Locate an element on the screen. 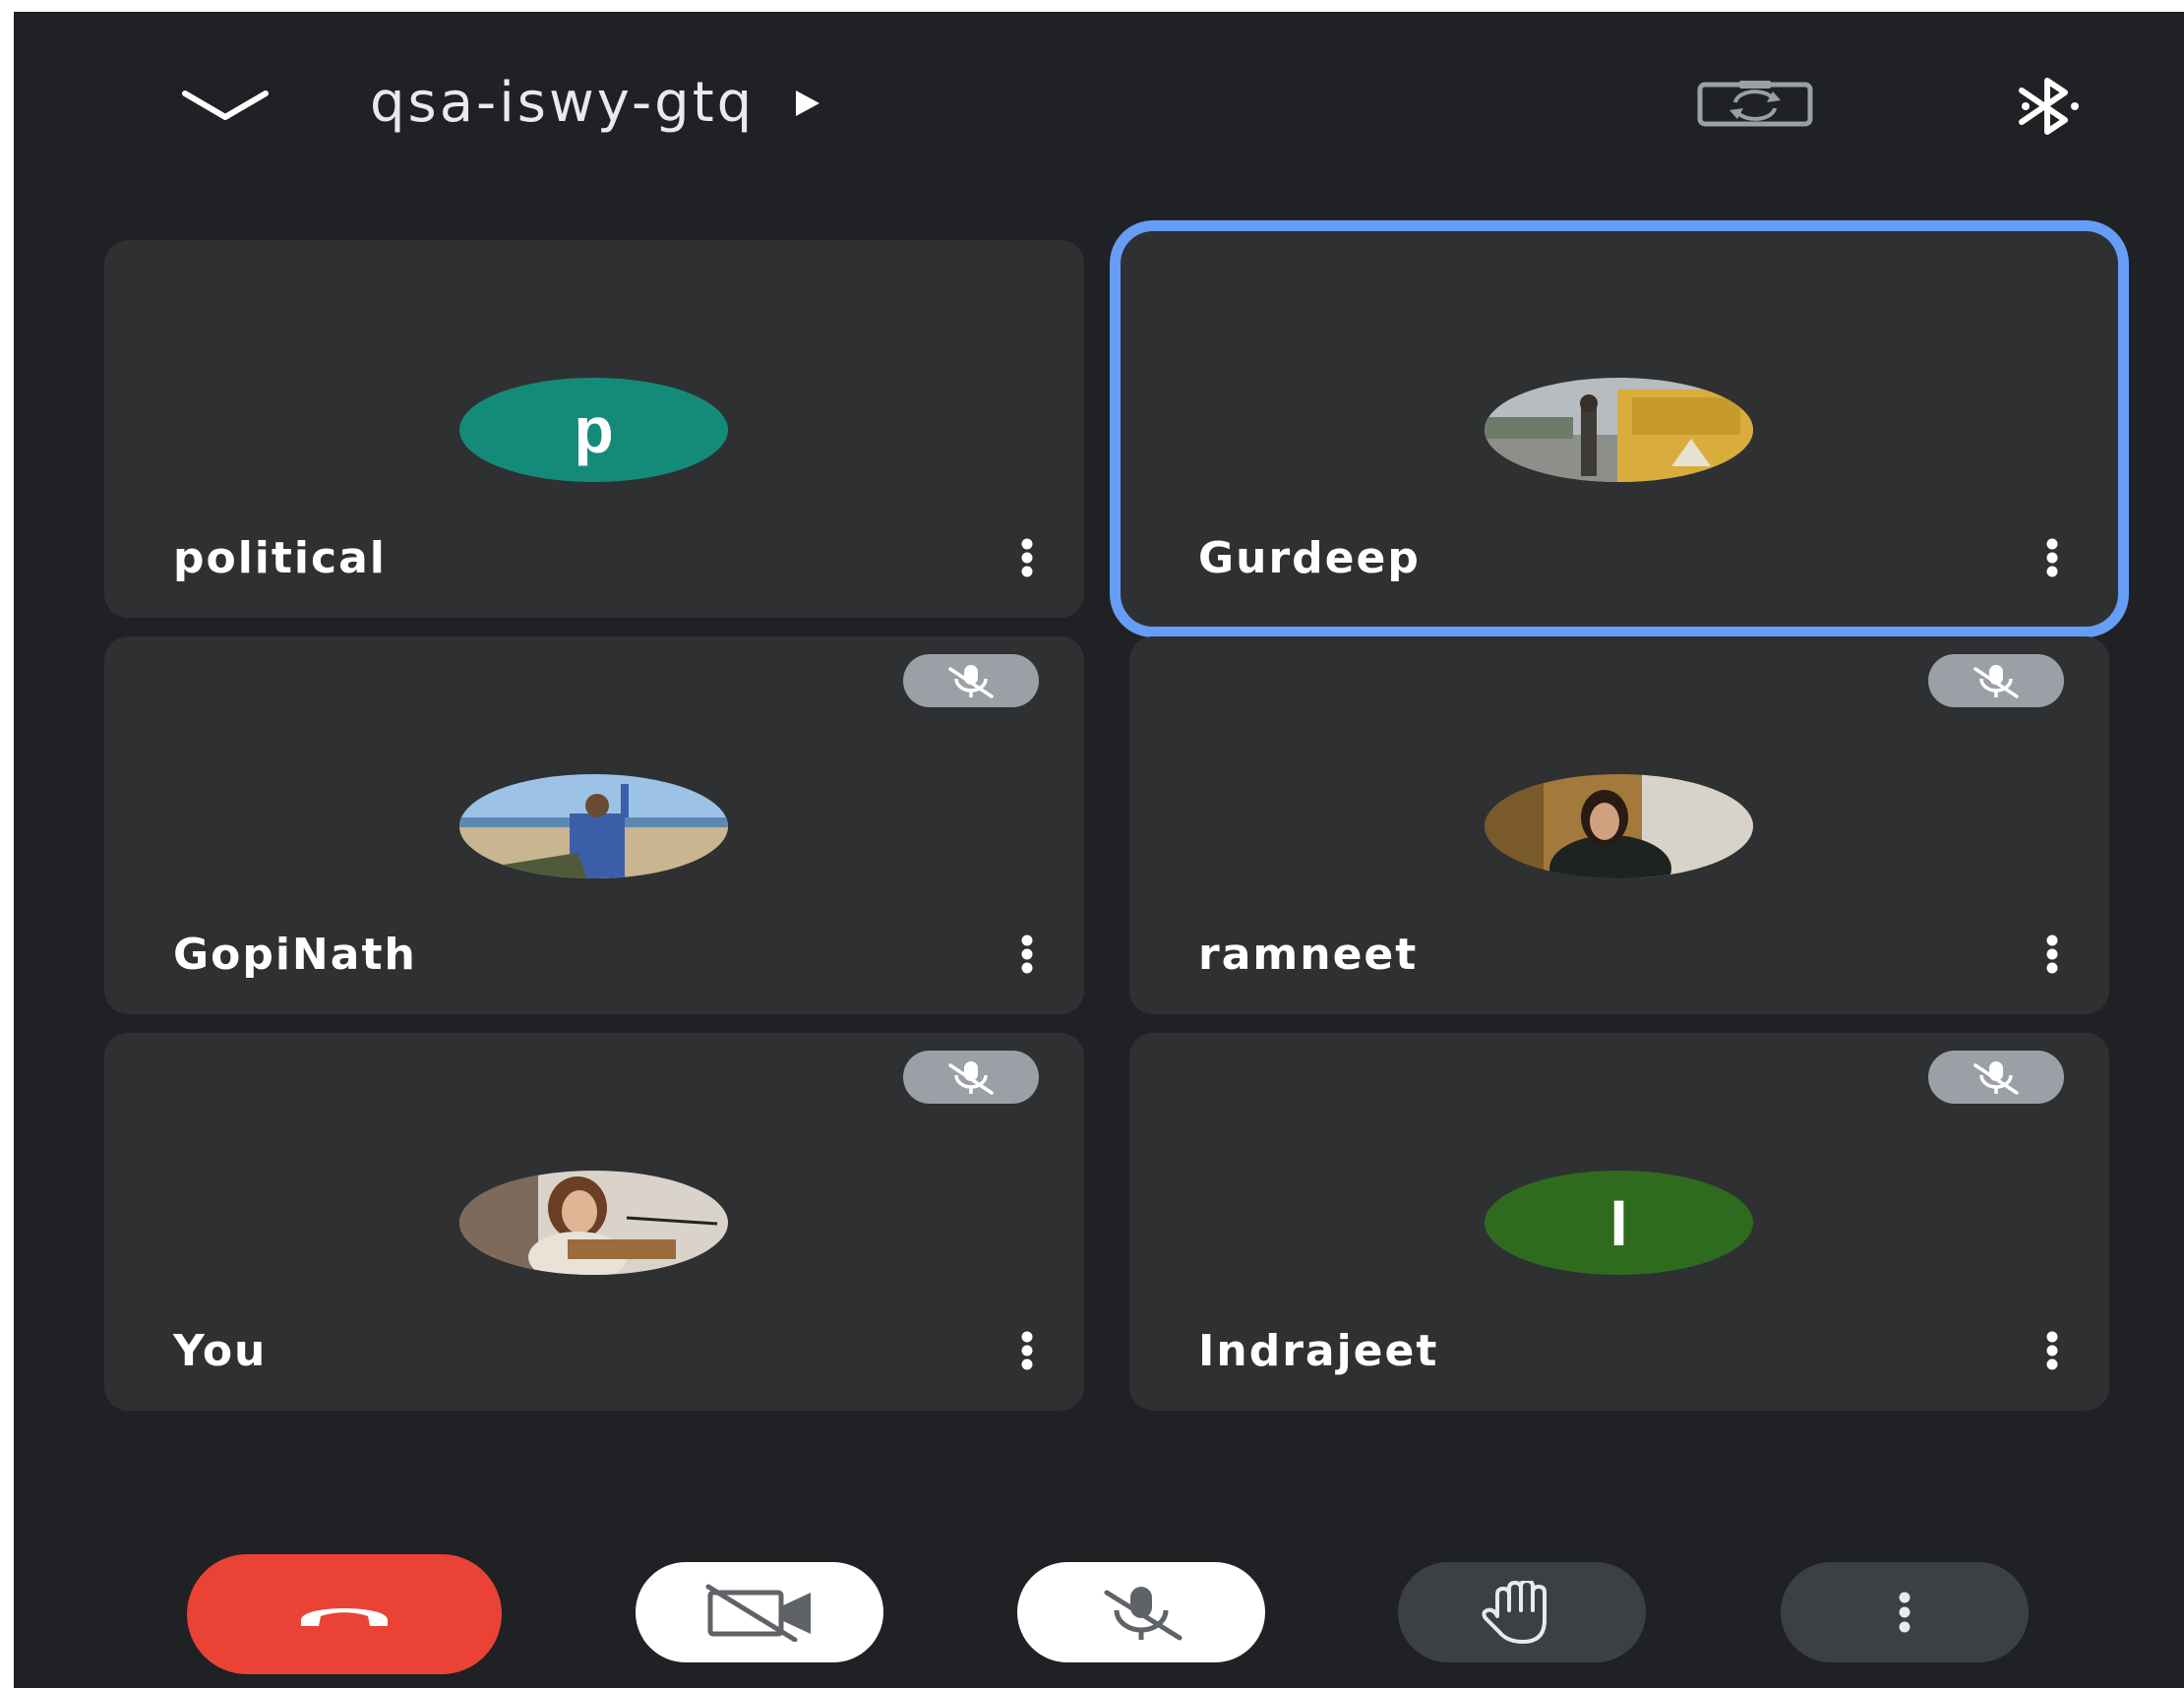  participant-name: Gurdeep is located at coordinates (1309, 558).